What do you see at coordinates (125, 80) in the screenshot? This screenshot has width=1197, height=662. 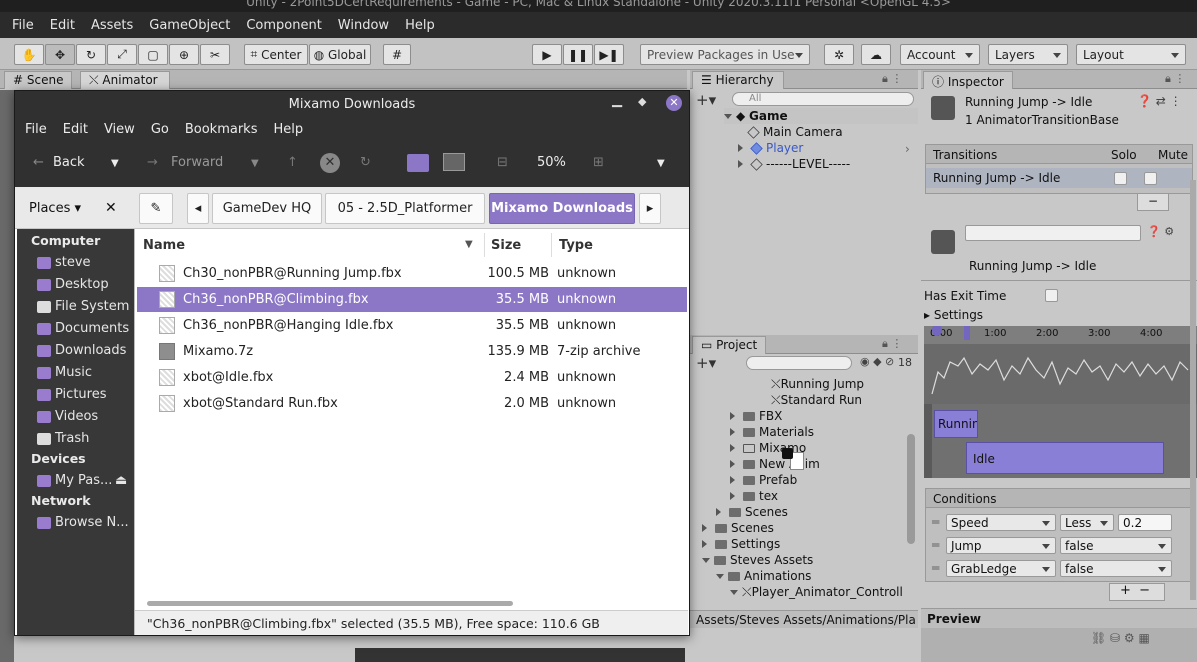 I see `tab-animator: ⤬ Animator` at bounding box center [125, 80].